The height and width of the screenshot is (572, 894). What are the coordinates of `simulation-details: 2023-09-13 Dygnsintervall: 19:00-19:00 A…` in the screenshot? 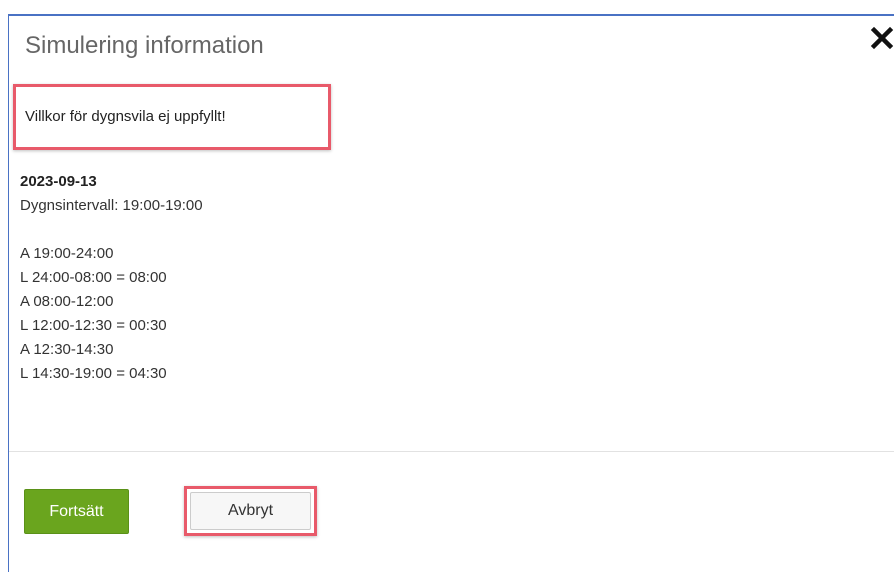 It's located at (111, 278).